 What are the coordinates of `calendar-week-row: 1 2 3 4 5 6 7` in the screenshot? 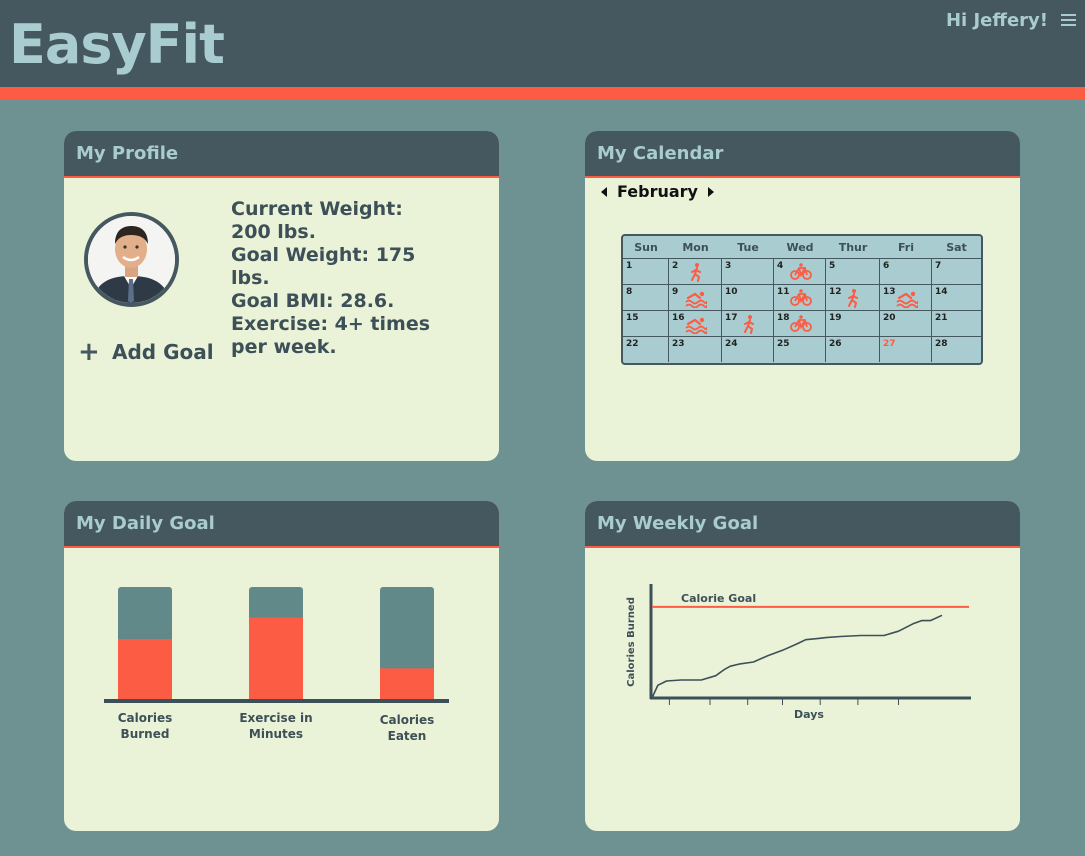 It's located at (802, 271).